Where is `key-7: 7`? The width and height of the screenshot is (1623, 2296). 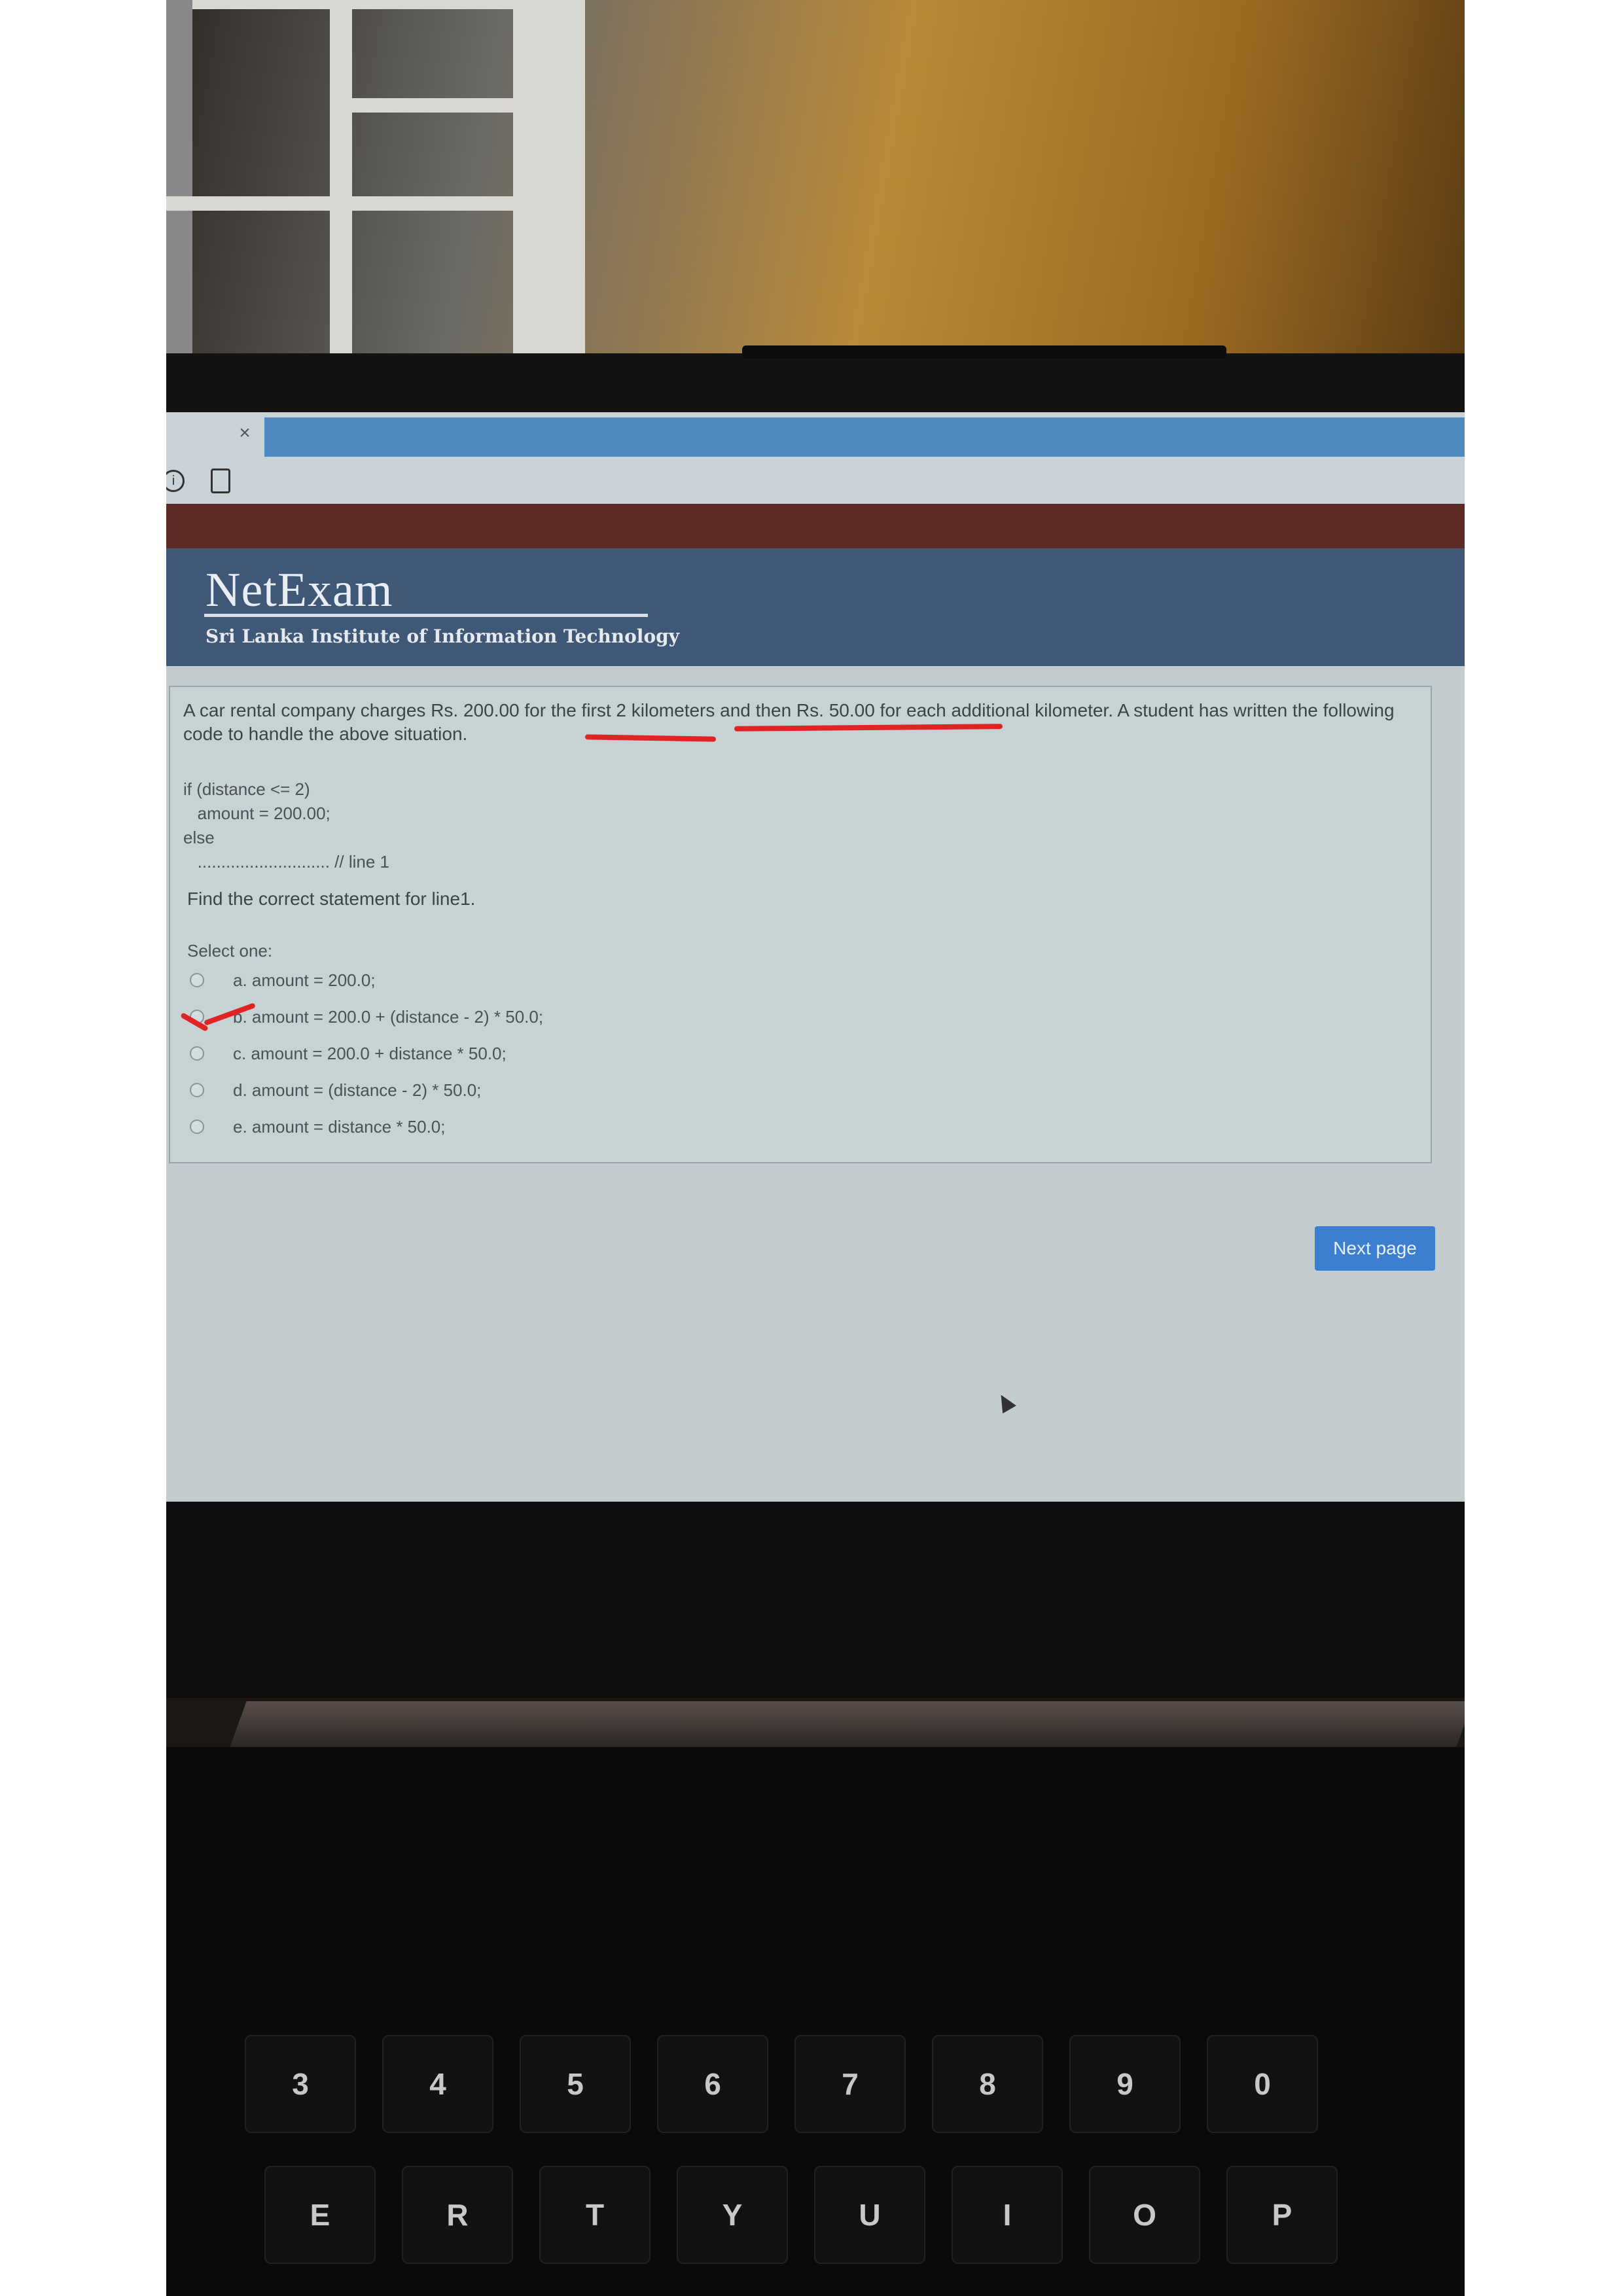 key-7: 7 is located at coordinates (850, 2084).